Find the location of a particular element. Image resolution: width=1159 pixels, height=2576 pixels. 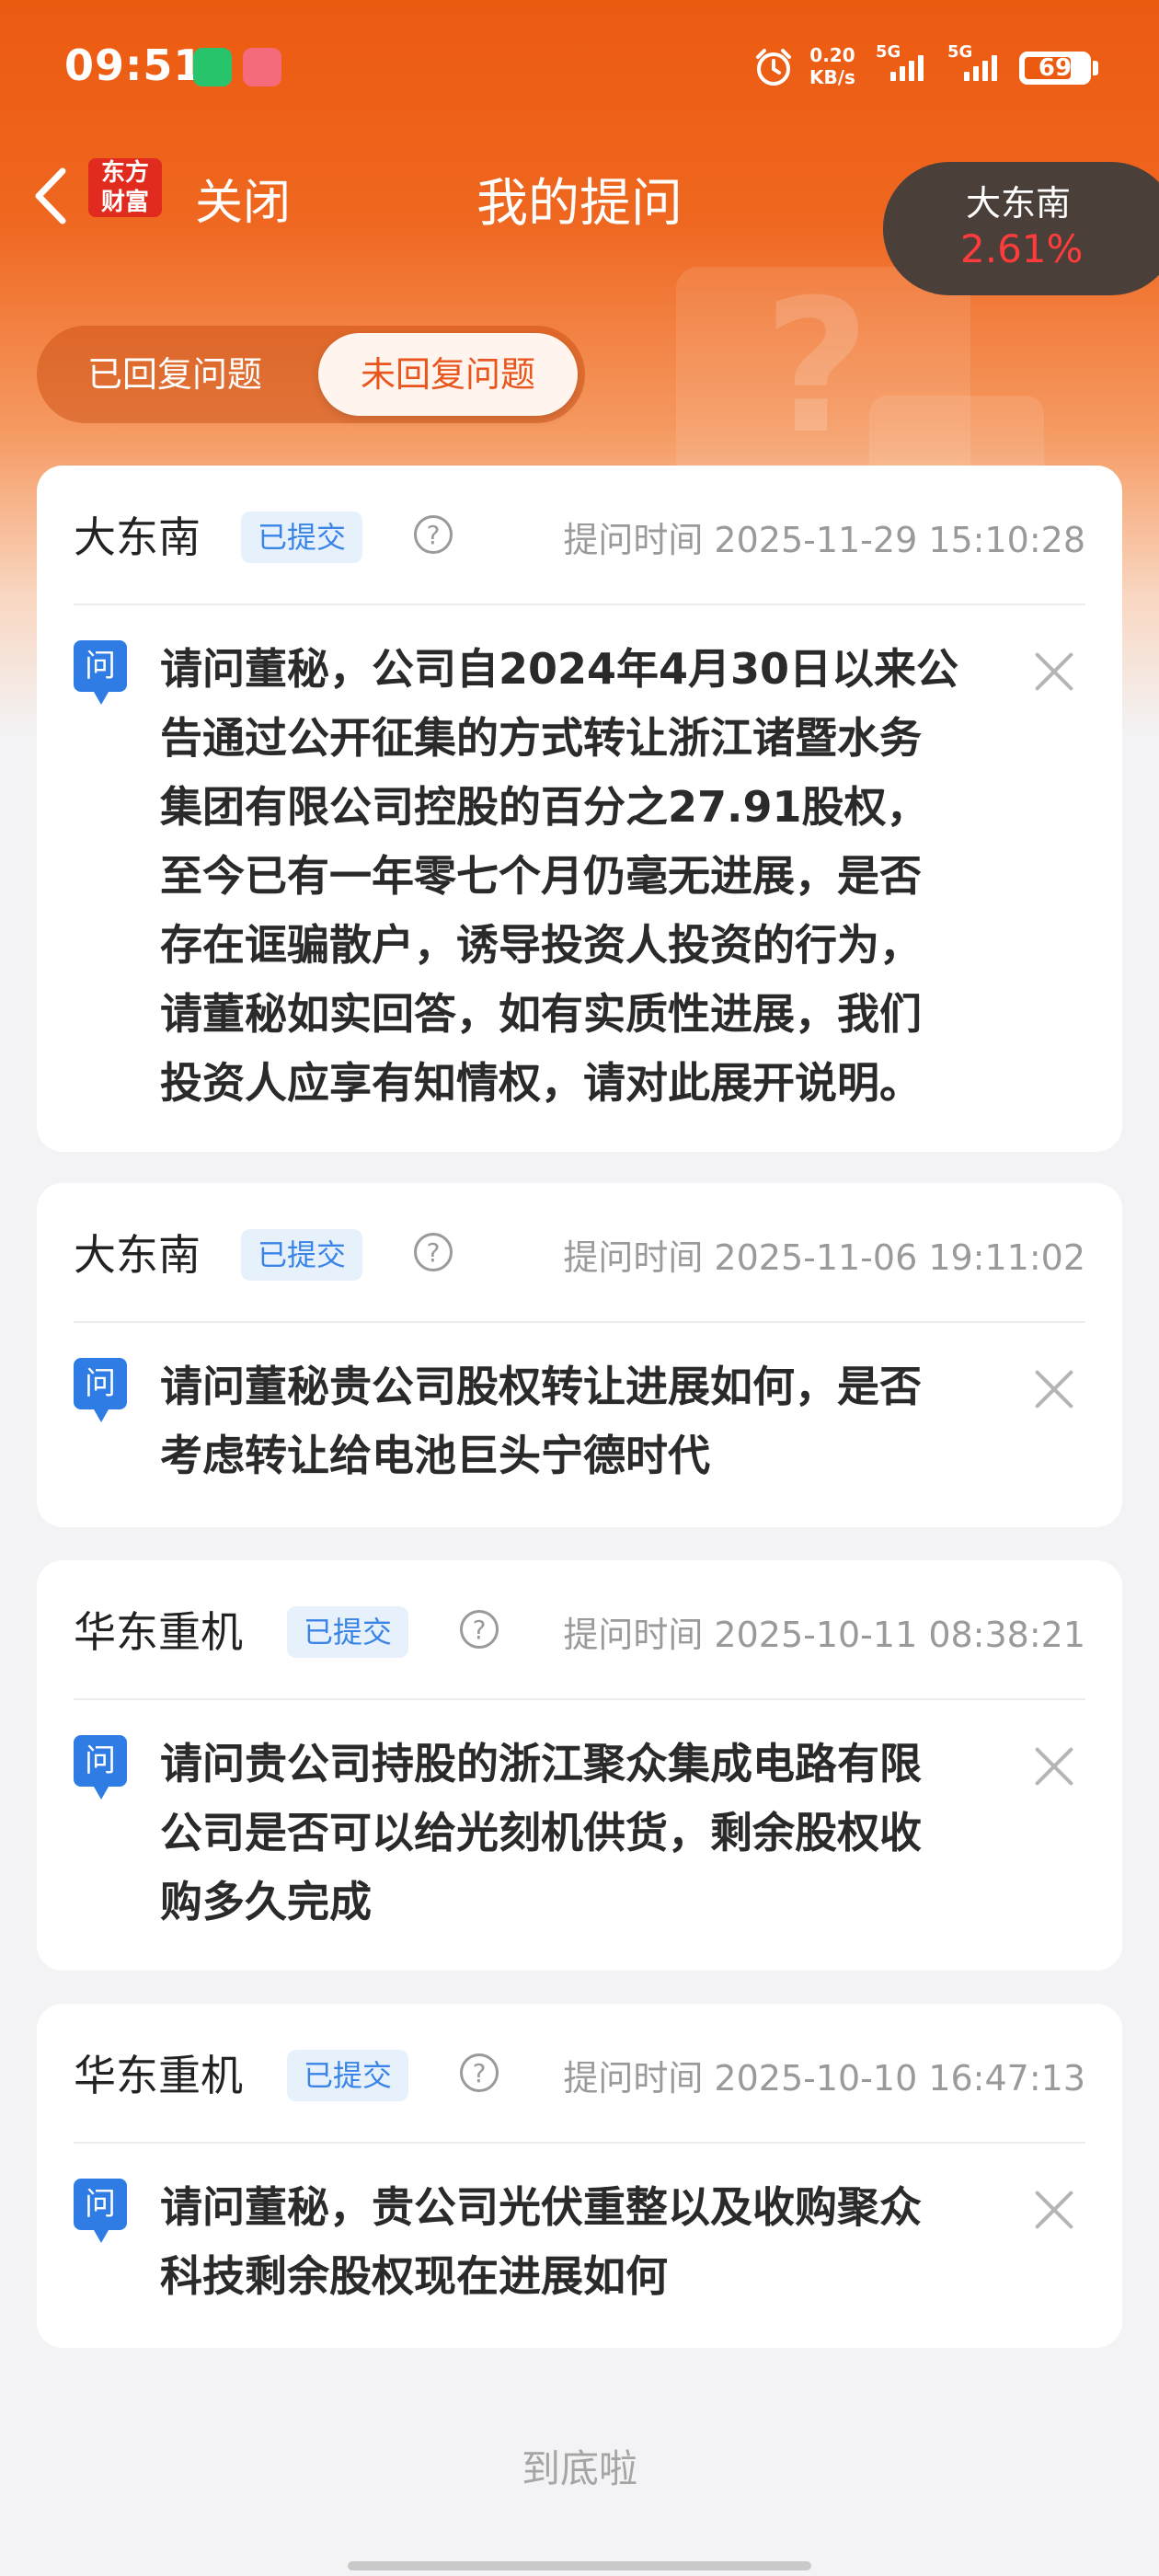

card-header: 华东重机 已提交 ? 提问时间 2025-10-11 08:38:21 is located at coordinates (579, 1629).